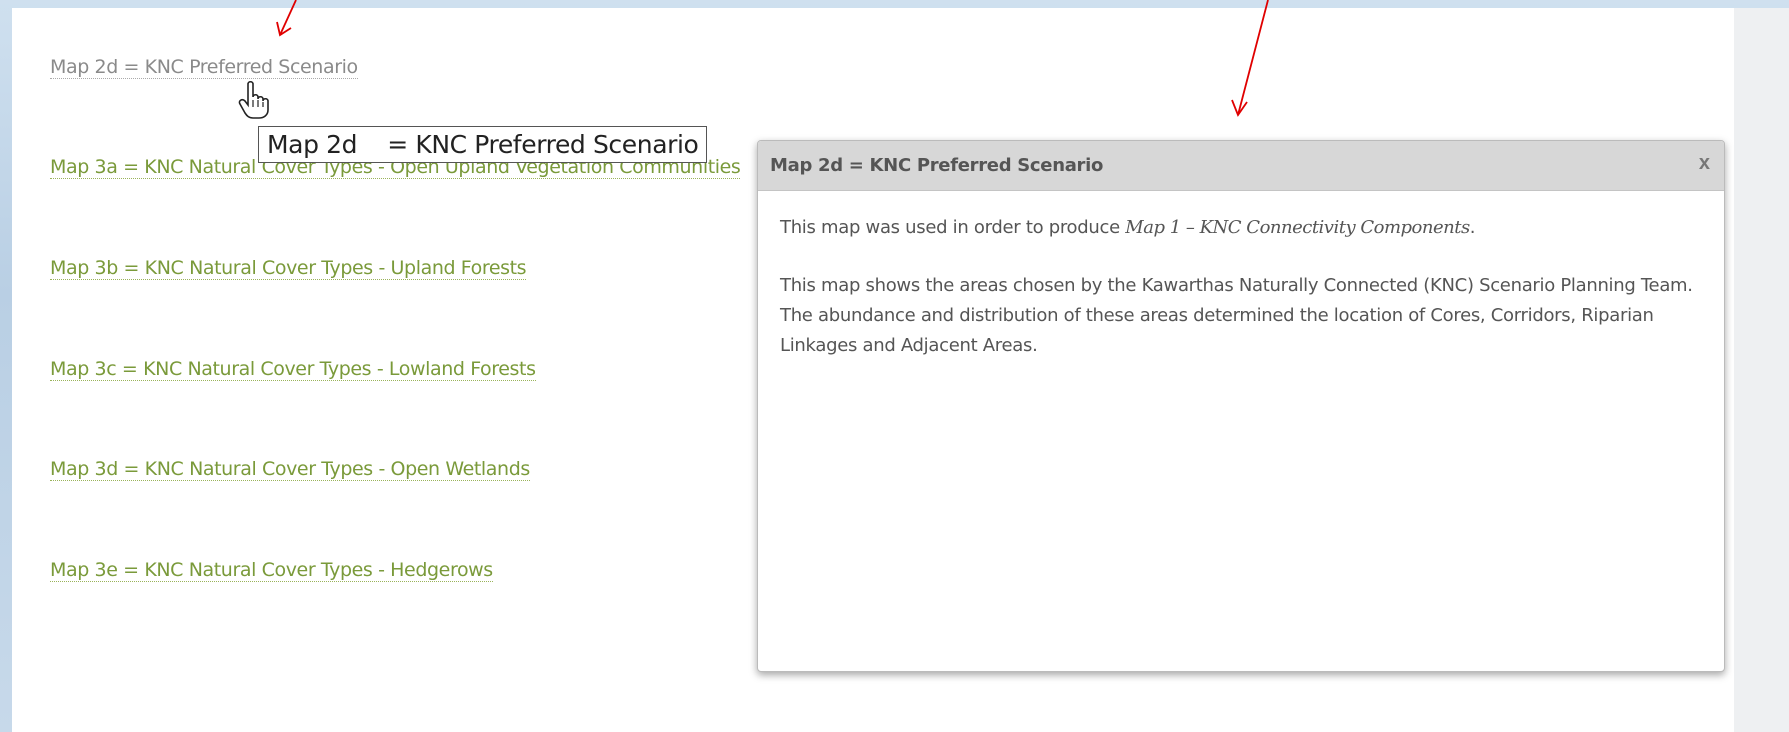  Describe the element at coordinates (953, 227) in the screenshot. I see `dialog-p1-text: This map was used in order to produce` at that location.